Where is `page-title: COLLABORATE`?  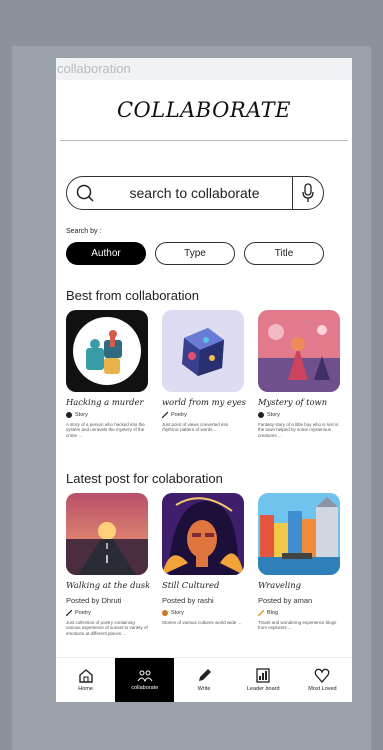 page-title: COLLABORATE is located at coordinates (204, 110).